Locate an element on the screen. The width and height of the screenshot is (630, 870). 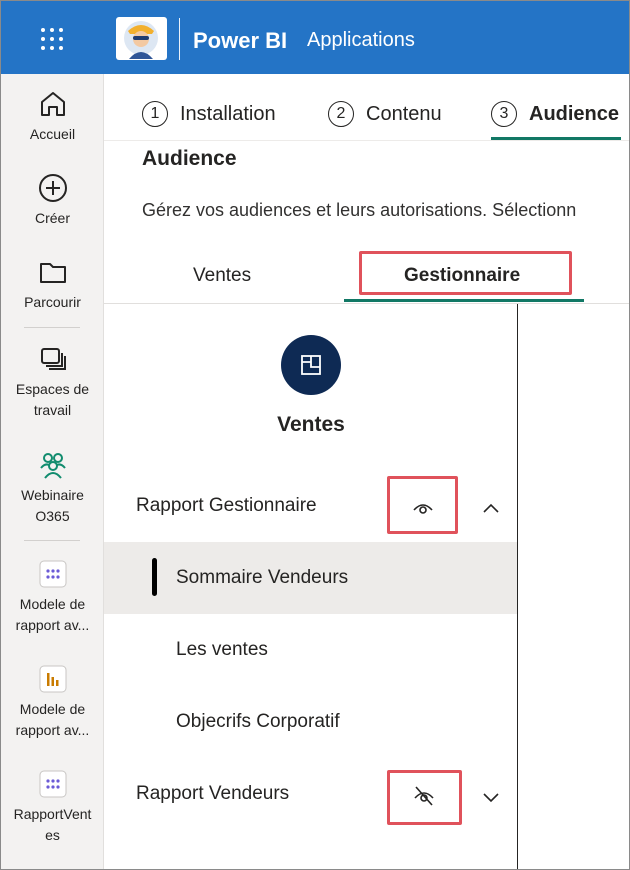
step-label: Installation is located at coordinates (228, 113).